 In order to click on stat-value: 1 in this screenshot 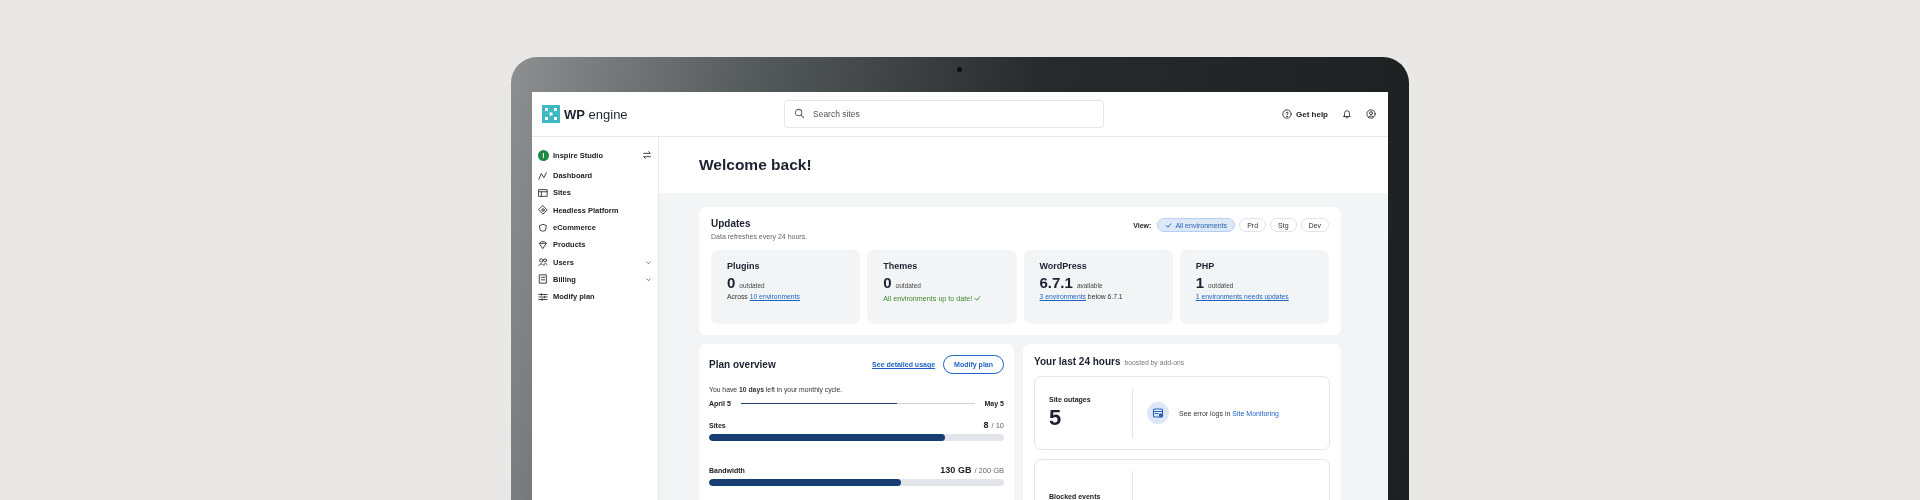, I will do `click(1200, 282)`.